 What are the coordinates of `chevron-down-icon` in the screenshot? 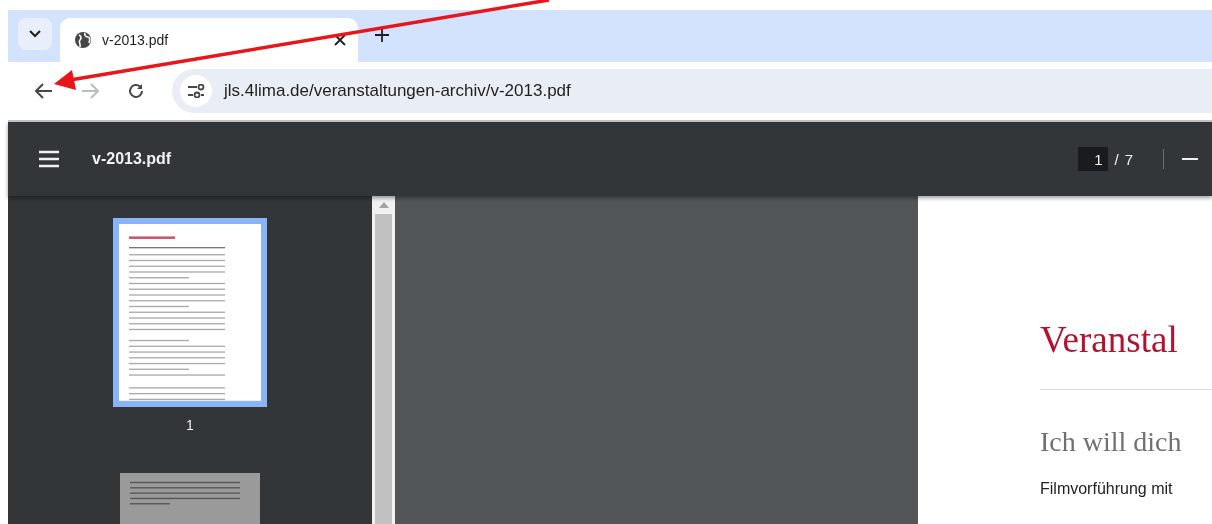 It's located at (35, 34).